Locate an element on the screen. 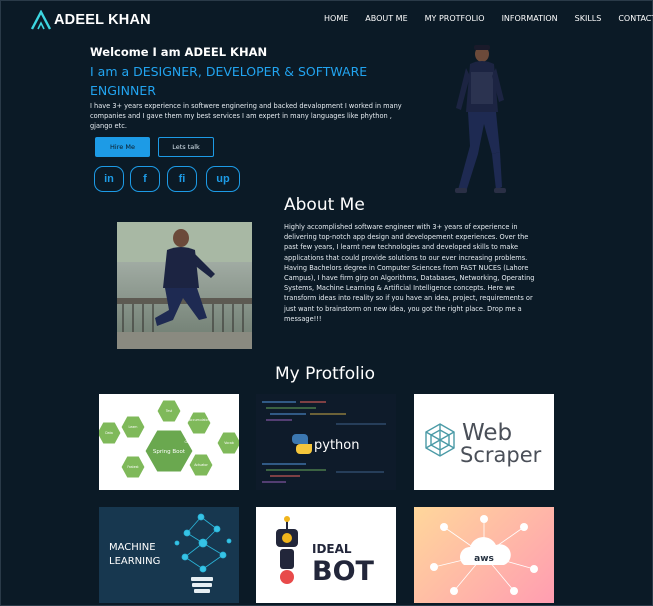 Image resolution: width=653 pixels, height=606 pixels. spring-label: Data is located at coordinates (109, 433).